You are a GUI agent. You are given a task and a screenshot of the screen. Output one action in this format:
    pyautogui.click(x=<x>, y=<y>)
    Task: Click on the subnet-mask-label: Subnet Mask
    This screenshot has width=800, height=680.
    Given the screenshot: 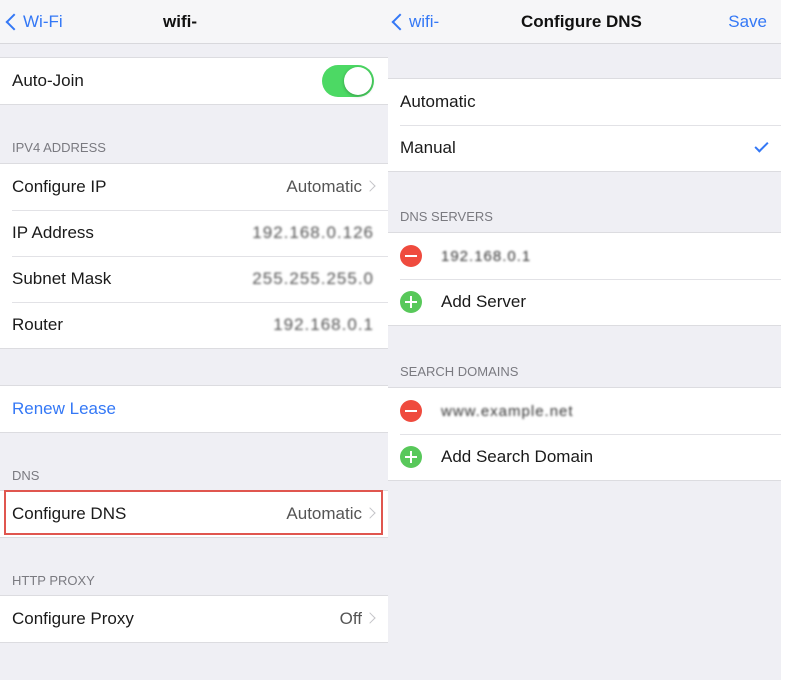 What is the action you would take?
    pyautogui.click(x=62, y=278)
    